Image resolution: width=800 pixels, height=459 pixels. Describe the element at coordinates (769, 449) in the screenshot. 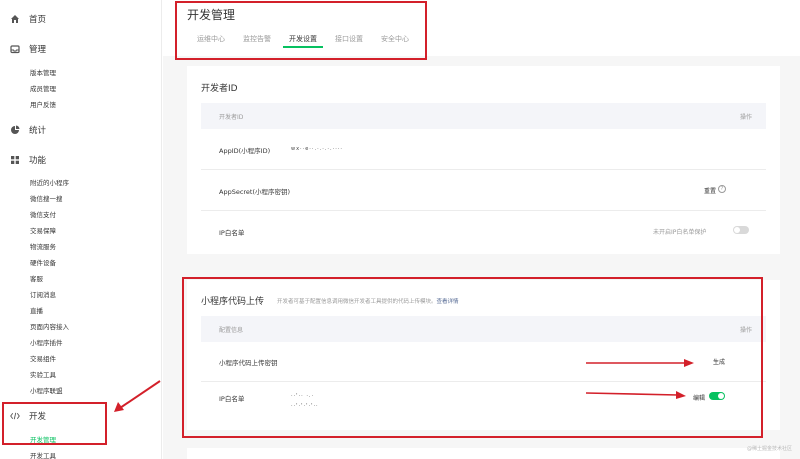

I see `watermark: @稀土掘金技术社区` at that location.